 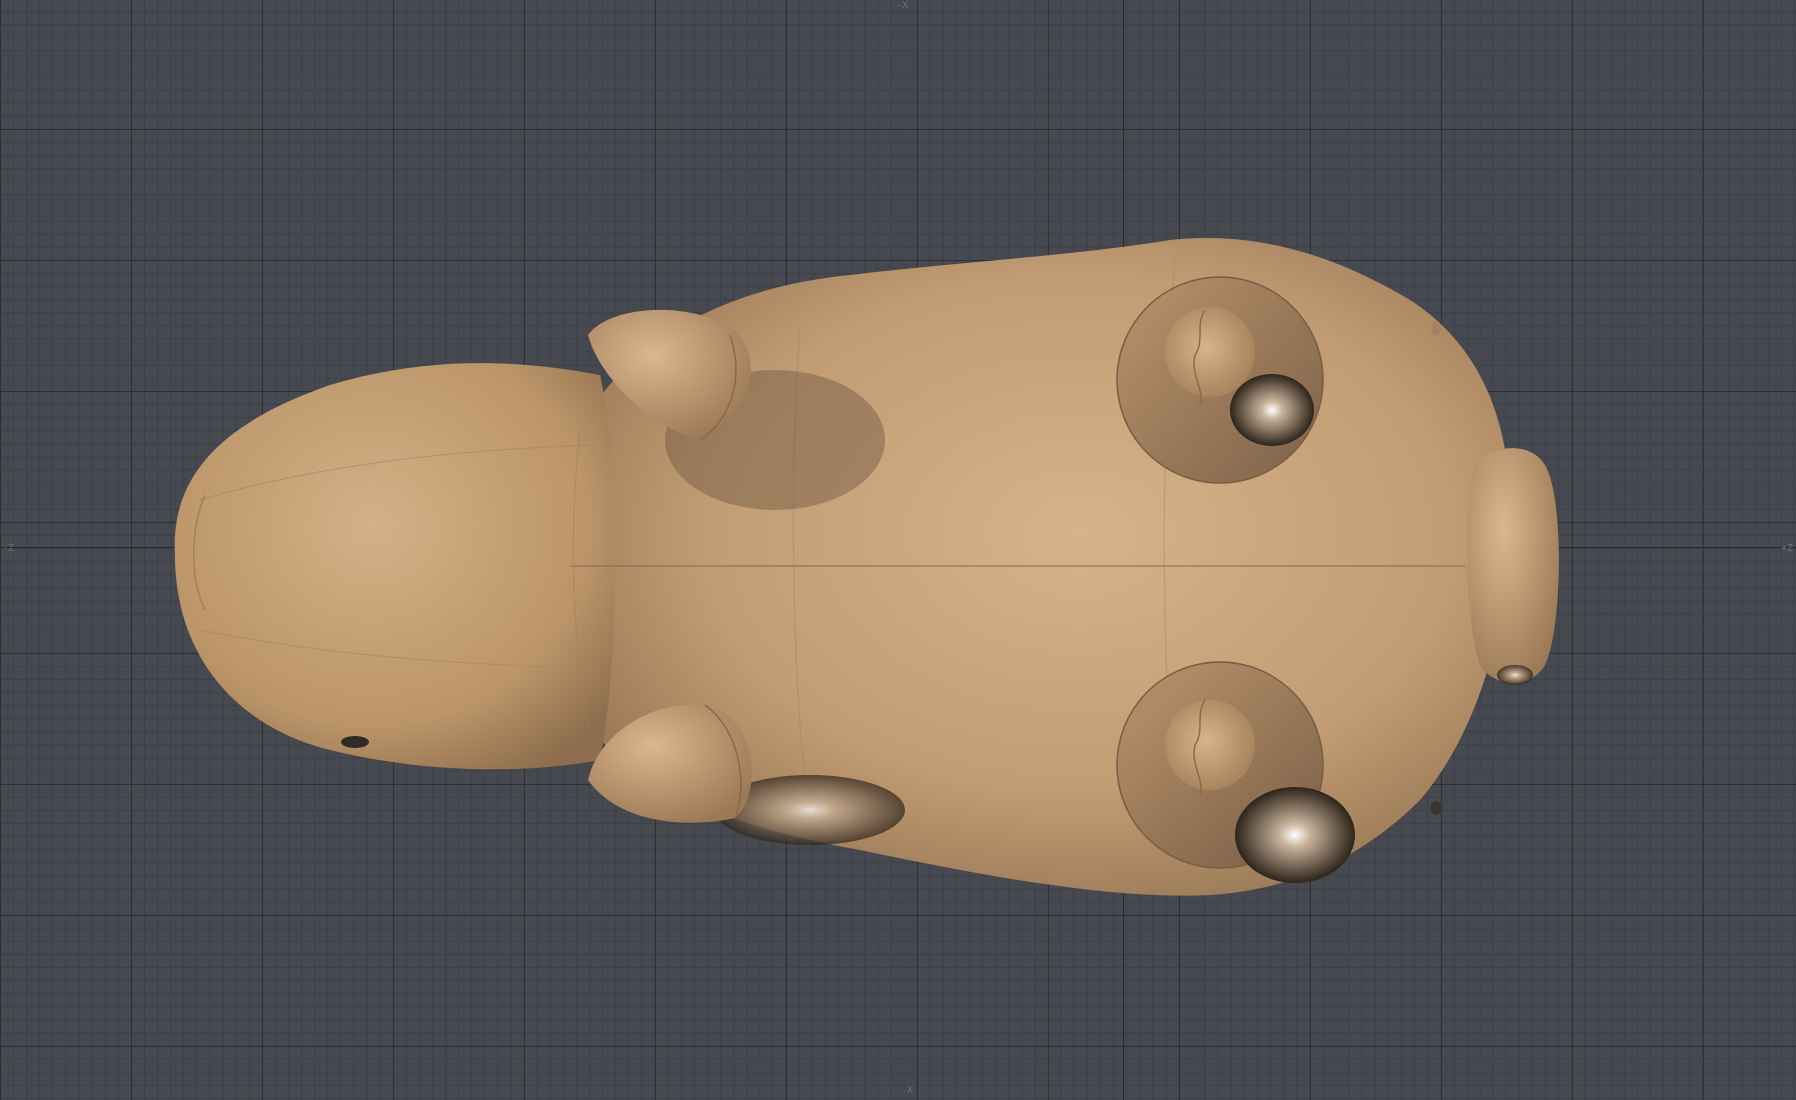 I want to click on model-eye-top, so click(x=1210, y=352).